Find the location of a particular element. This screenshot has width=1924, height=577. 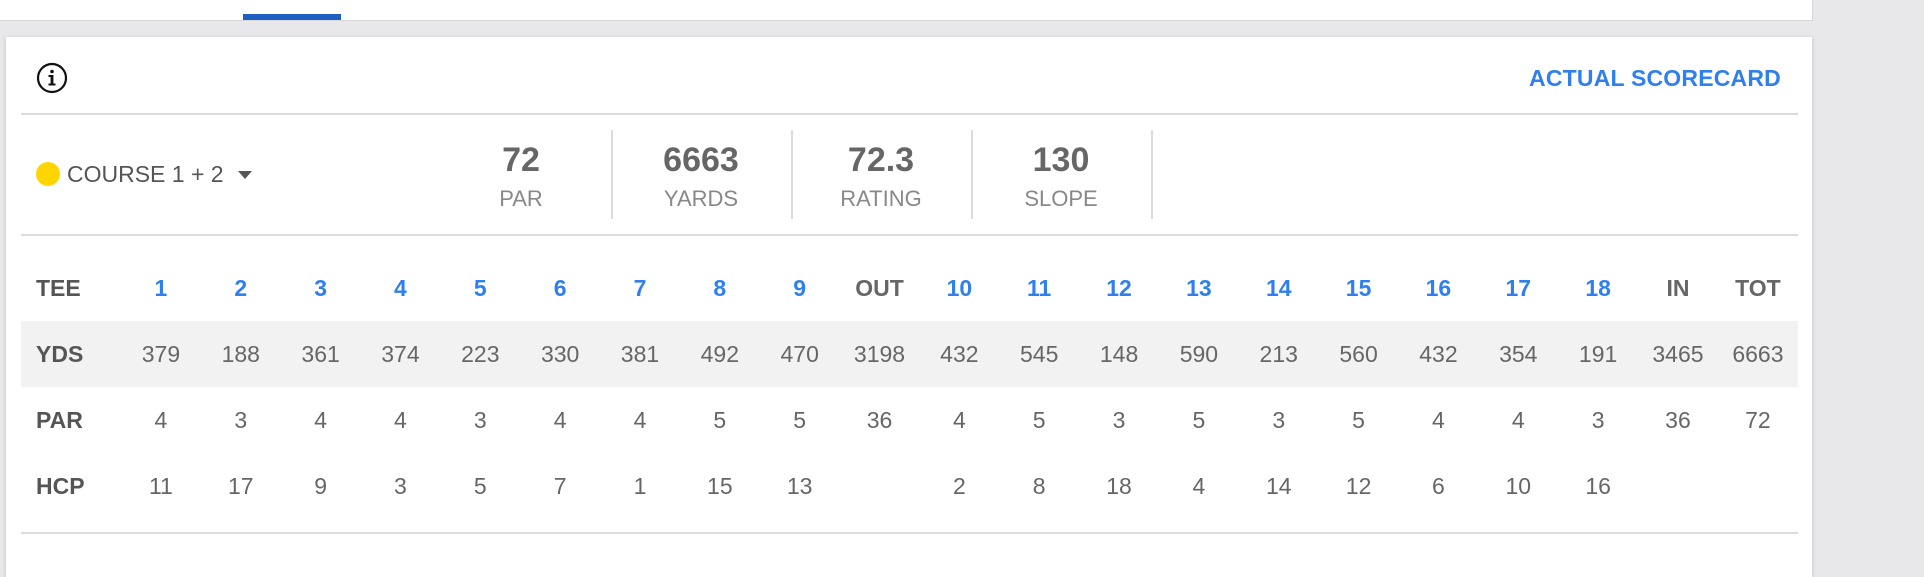

header-row: TEE 1 2 3 4 5 6 7 8 9 OUT 10 11 12 13 14 15 16 17 18 IN TOT is located at coordinates (909, 288).